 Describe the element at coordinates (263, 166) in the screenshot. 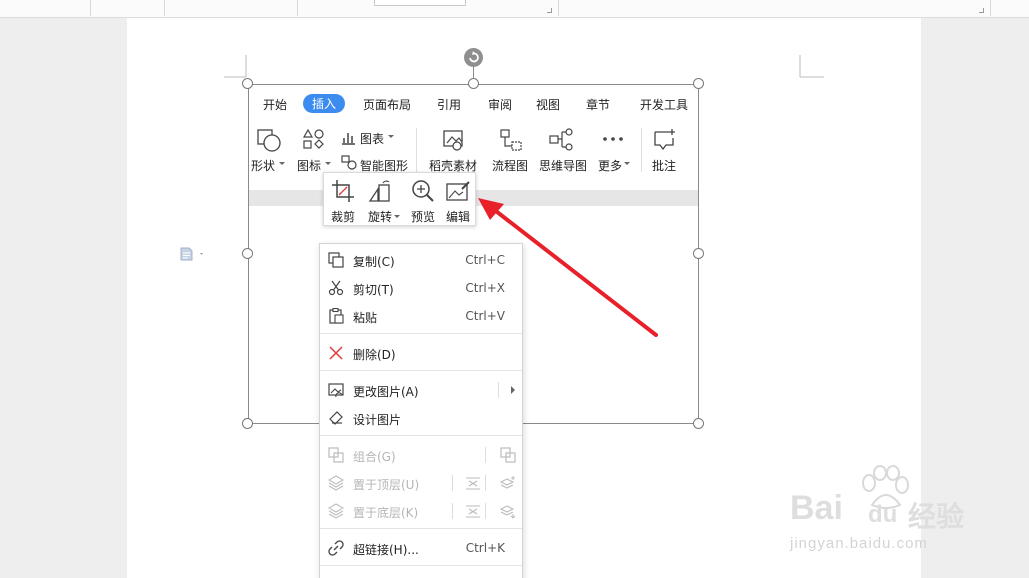

I see `shape-label: 形状` at that location.